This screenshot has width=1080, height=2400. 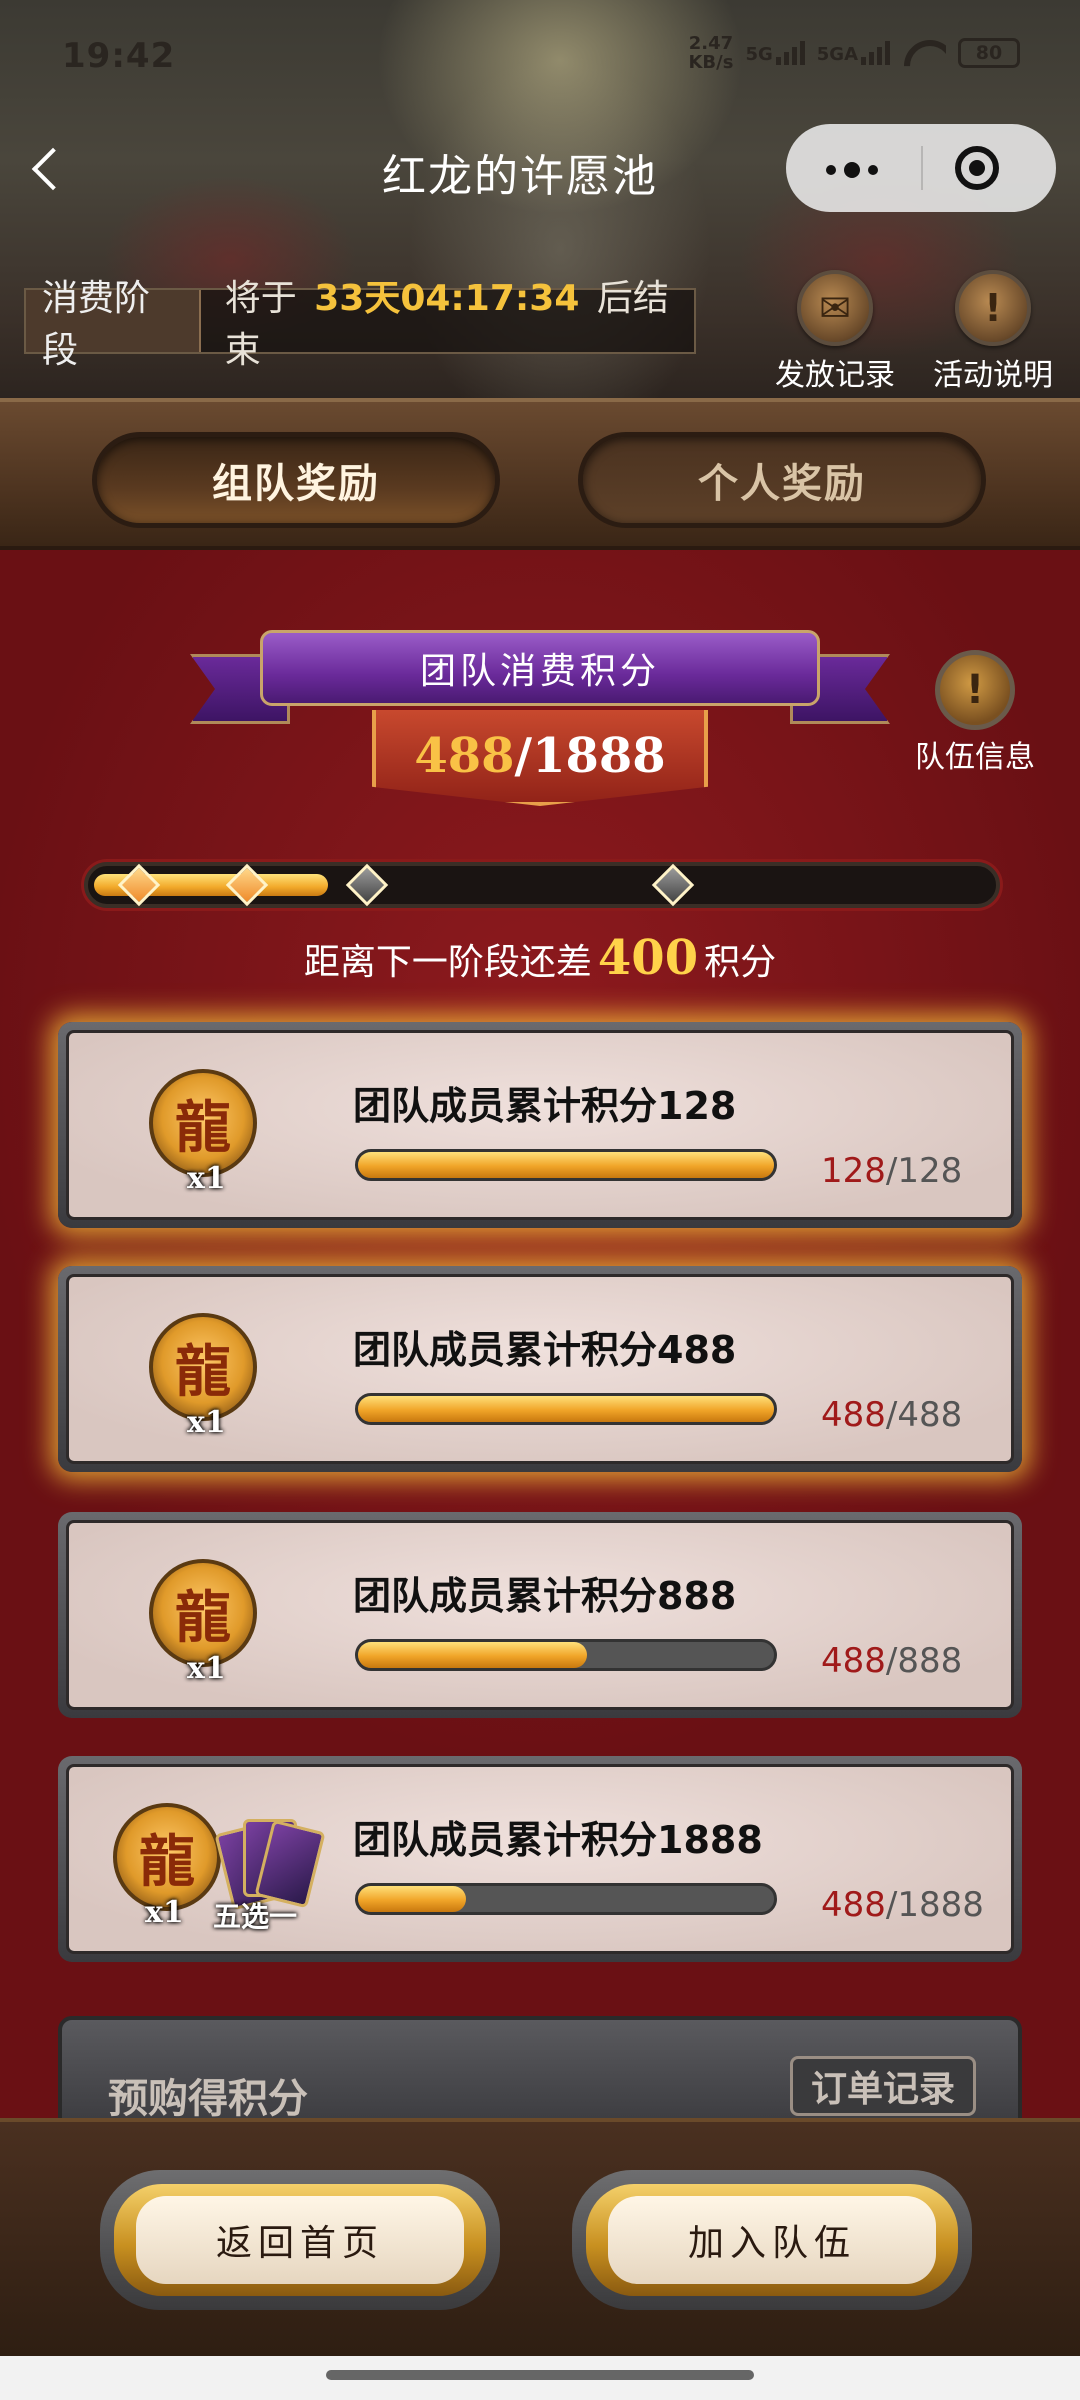 What do you see at coordinates (540, 668) in the screenshot?
I see `team-score-title: 团队消费积分` at bounding box center [540, 668].